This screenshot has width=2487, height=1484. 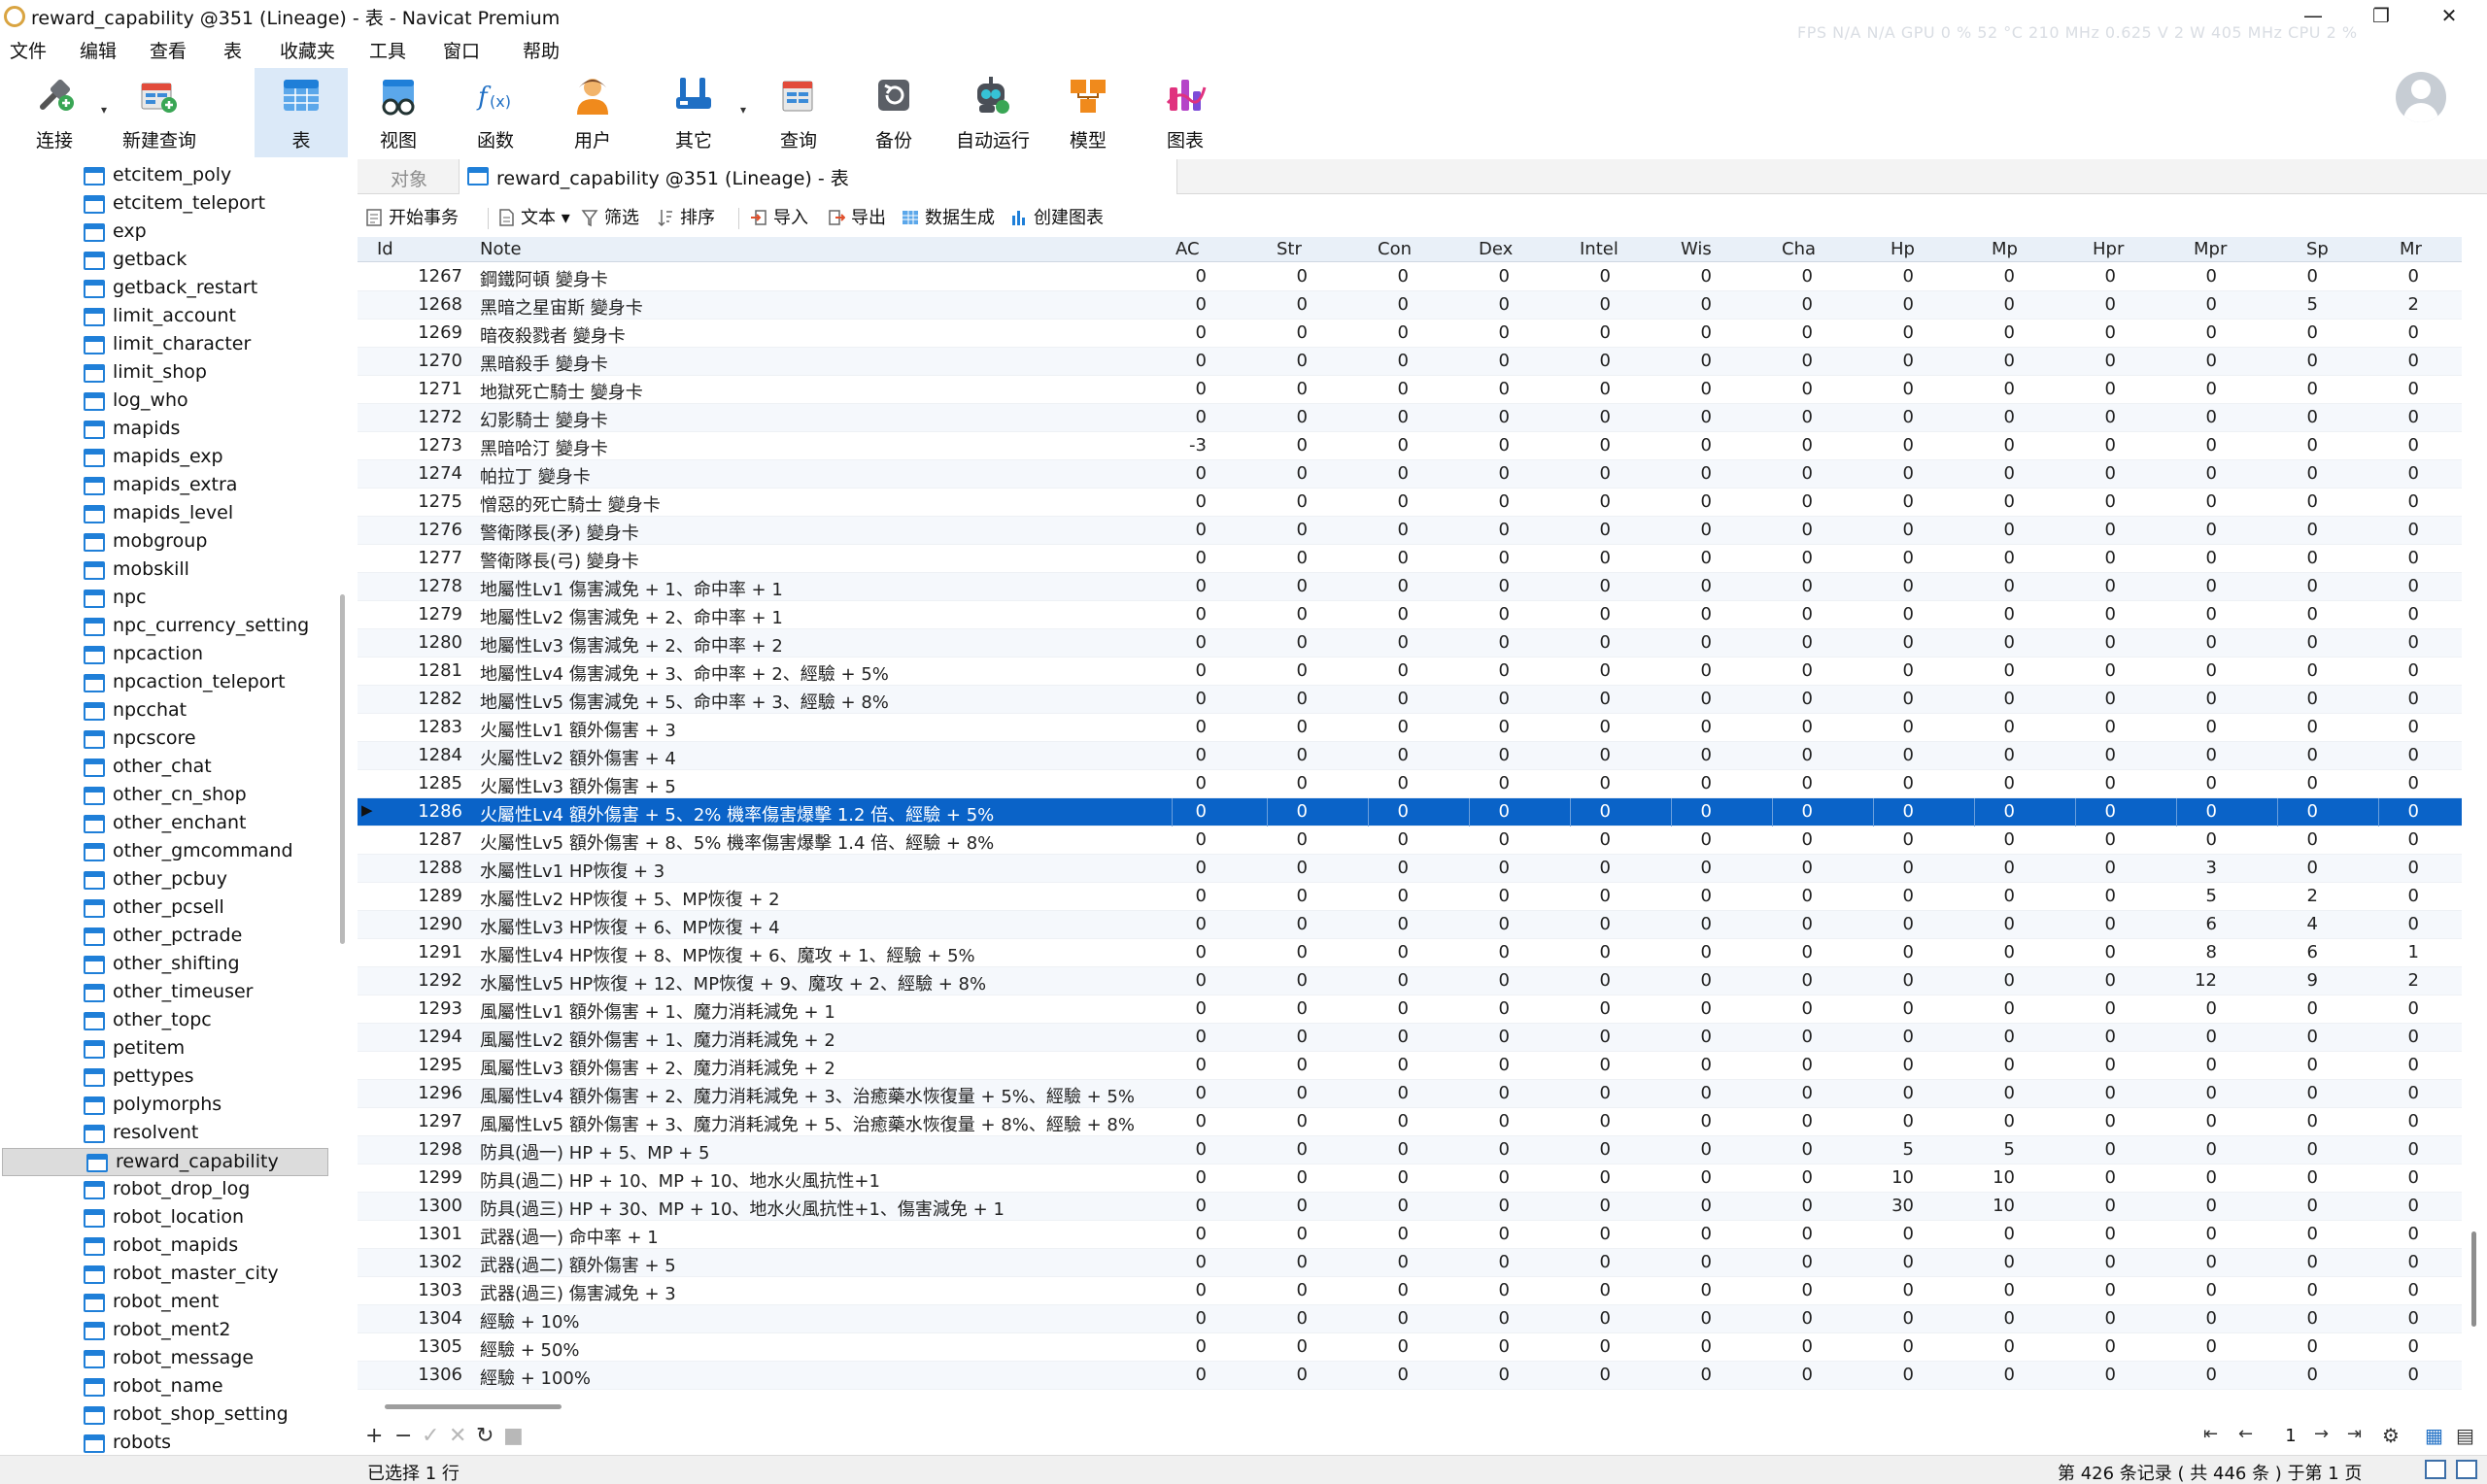 What do you see at coordinates (403, 1436) in the screenshot?
I see `delete-record-button: −` at bounding box center [403, 1436].